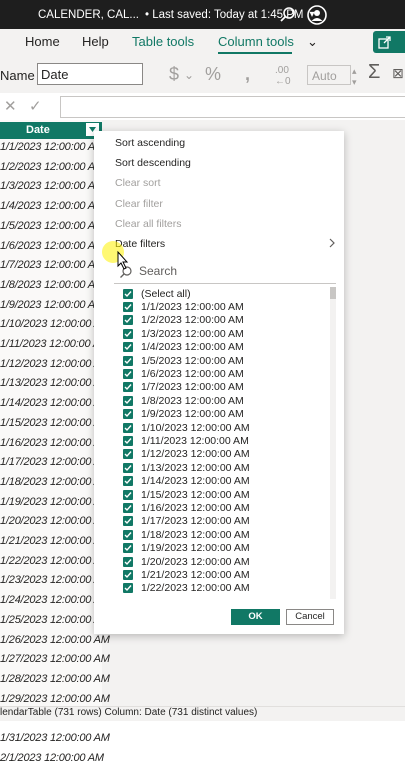 This screenshot has width=405, height=769. I want to click on list-item: 1/3/2023 12:00:00 AM, so click(183, 333).